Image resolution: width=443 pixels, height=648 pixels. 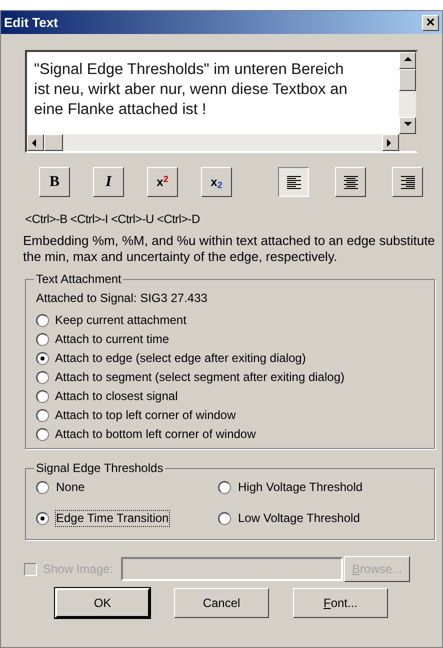 I want to click on radio-label: Attach to edge (select edge after exiting dialog), so click(x=180, y=358).